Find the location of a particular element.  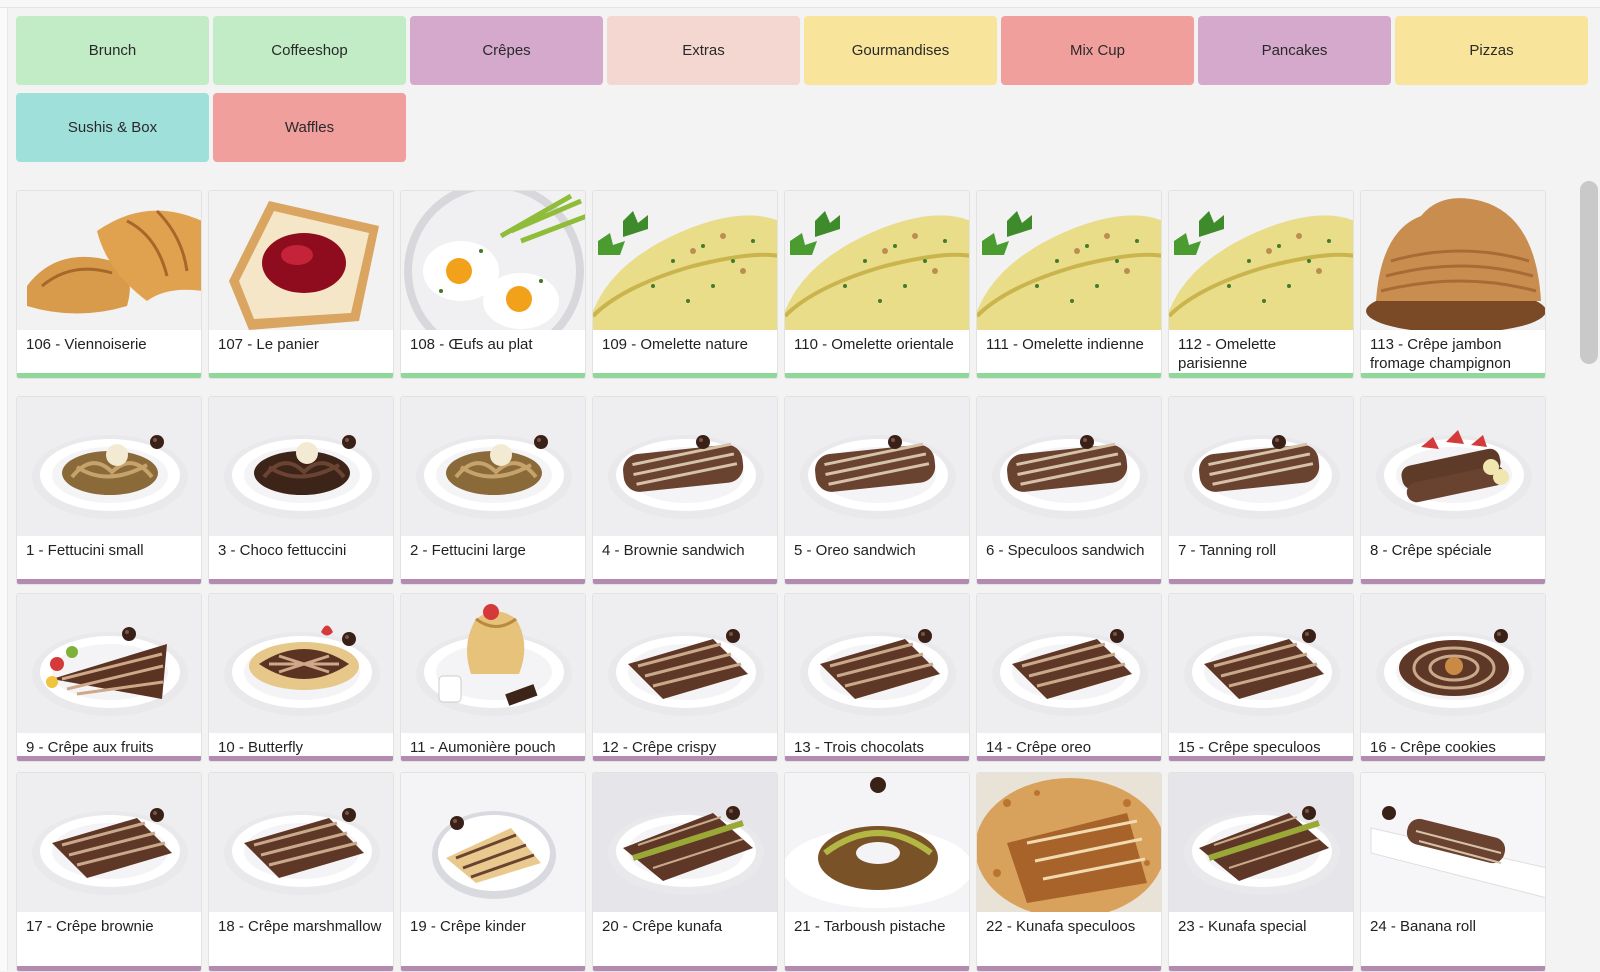

product-card: 7 - Tanning roll is located at coordinates (1261, 490).